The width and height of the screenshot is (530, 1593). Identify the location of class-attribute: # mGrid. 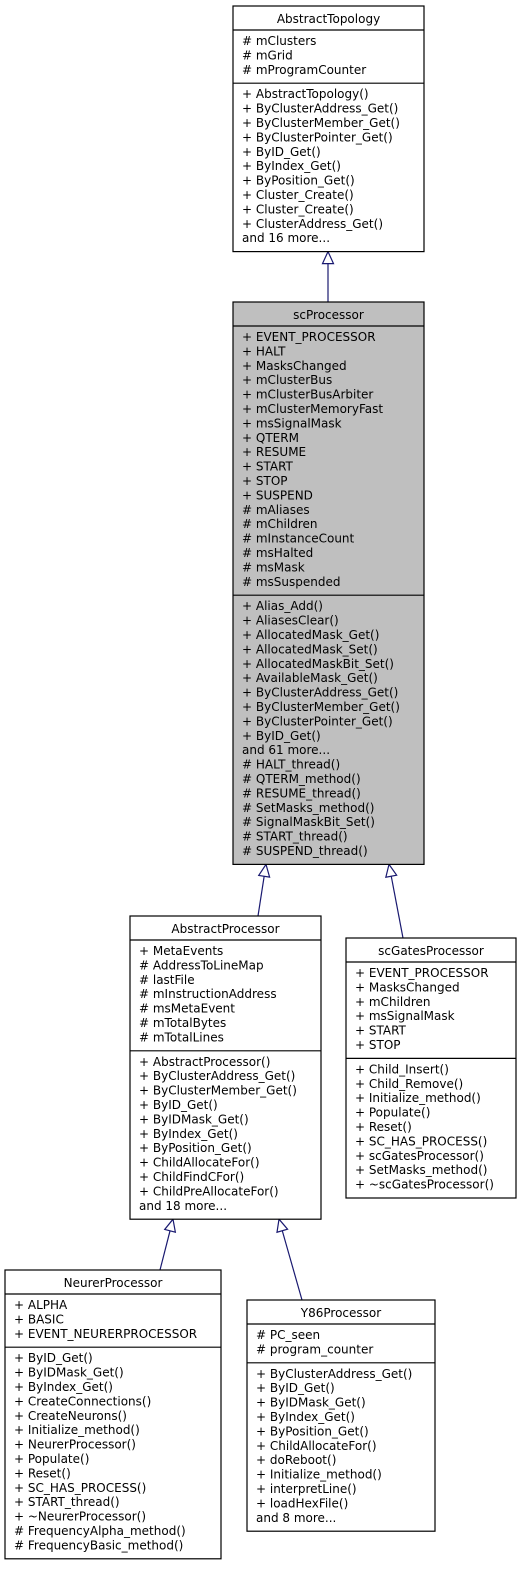
(267, 55).